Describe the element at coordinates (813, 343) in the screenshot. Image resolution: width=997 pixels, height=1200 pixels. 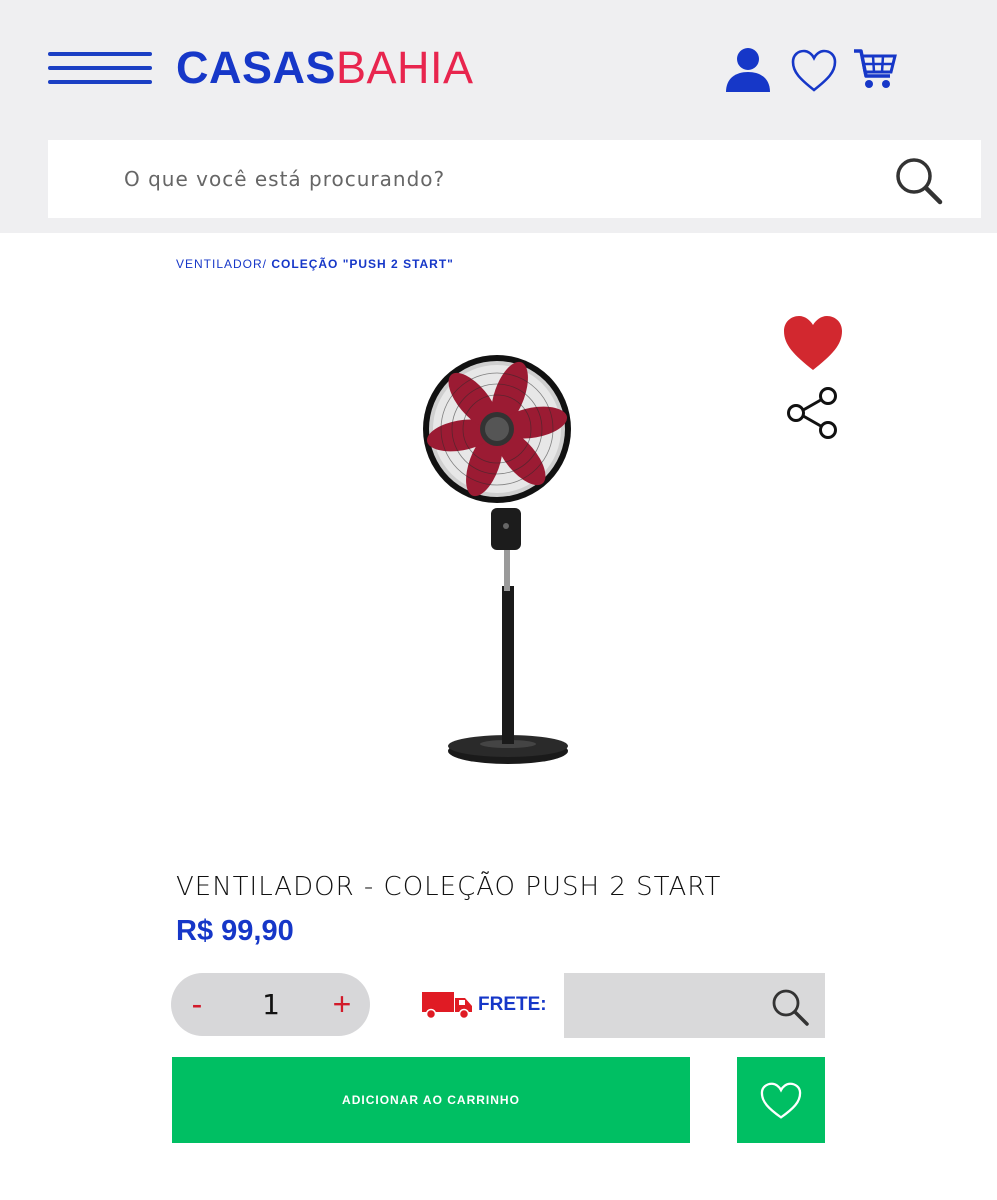
I see `heart-filled-icon` at that location.